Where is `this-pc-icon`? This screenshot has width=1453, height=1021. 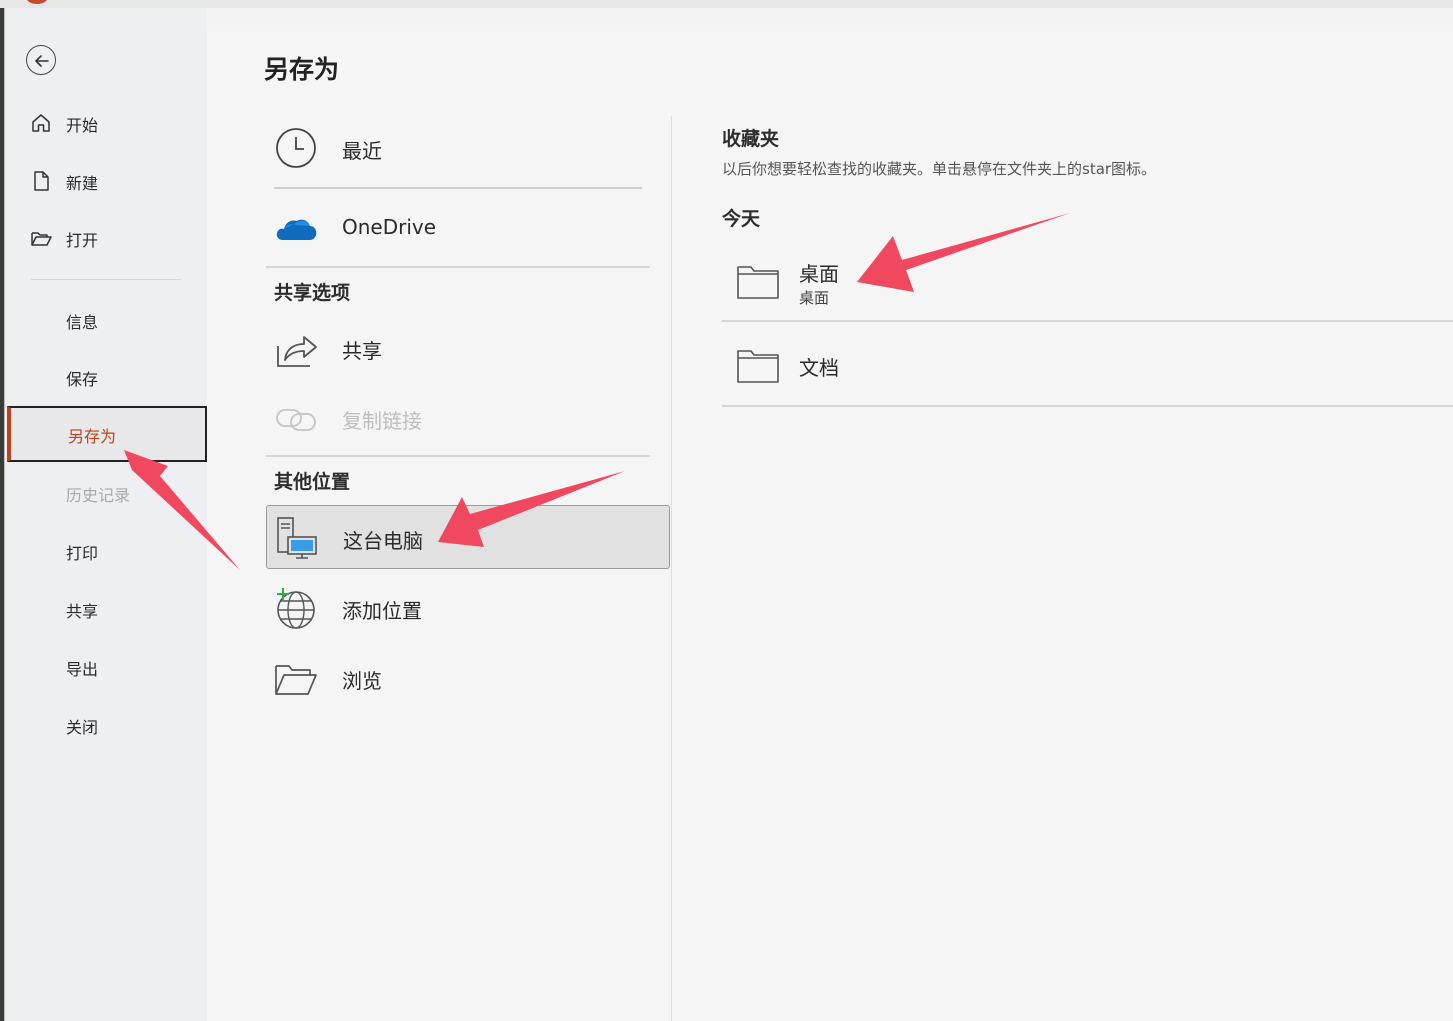 this-pc-icon is located at coordinates (297, 538).